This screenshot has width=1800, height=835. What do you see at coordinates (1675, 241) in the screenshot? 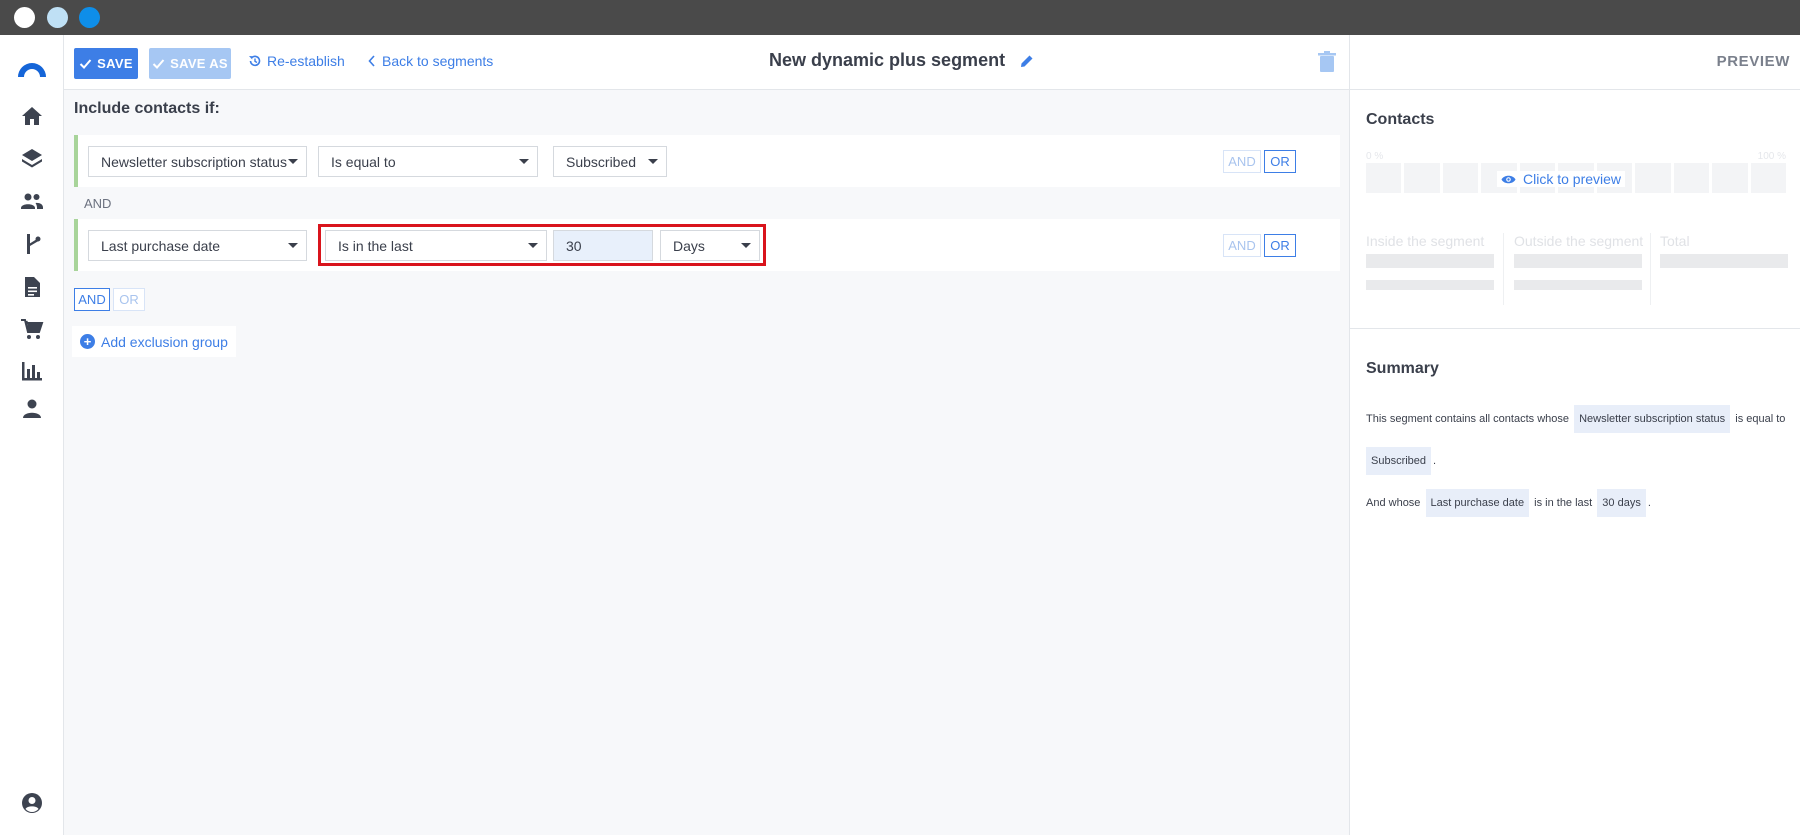
I see `stat-total-label: Total` at bounding box center [1675, 241].